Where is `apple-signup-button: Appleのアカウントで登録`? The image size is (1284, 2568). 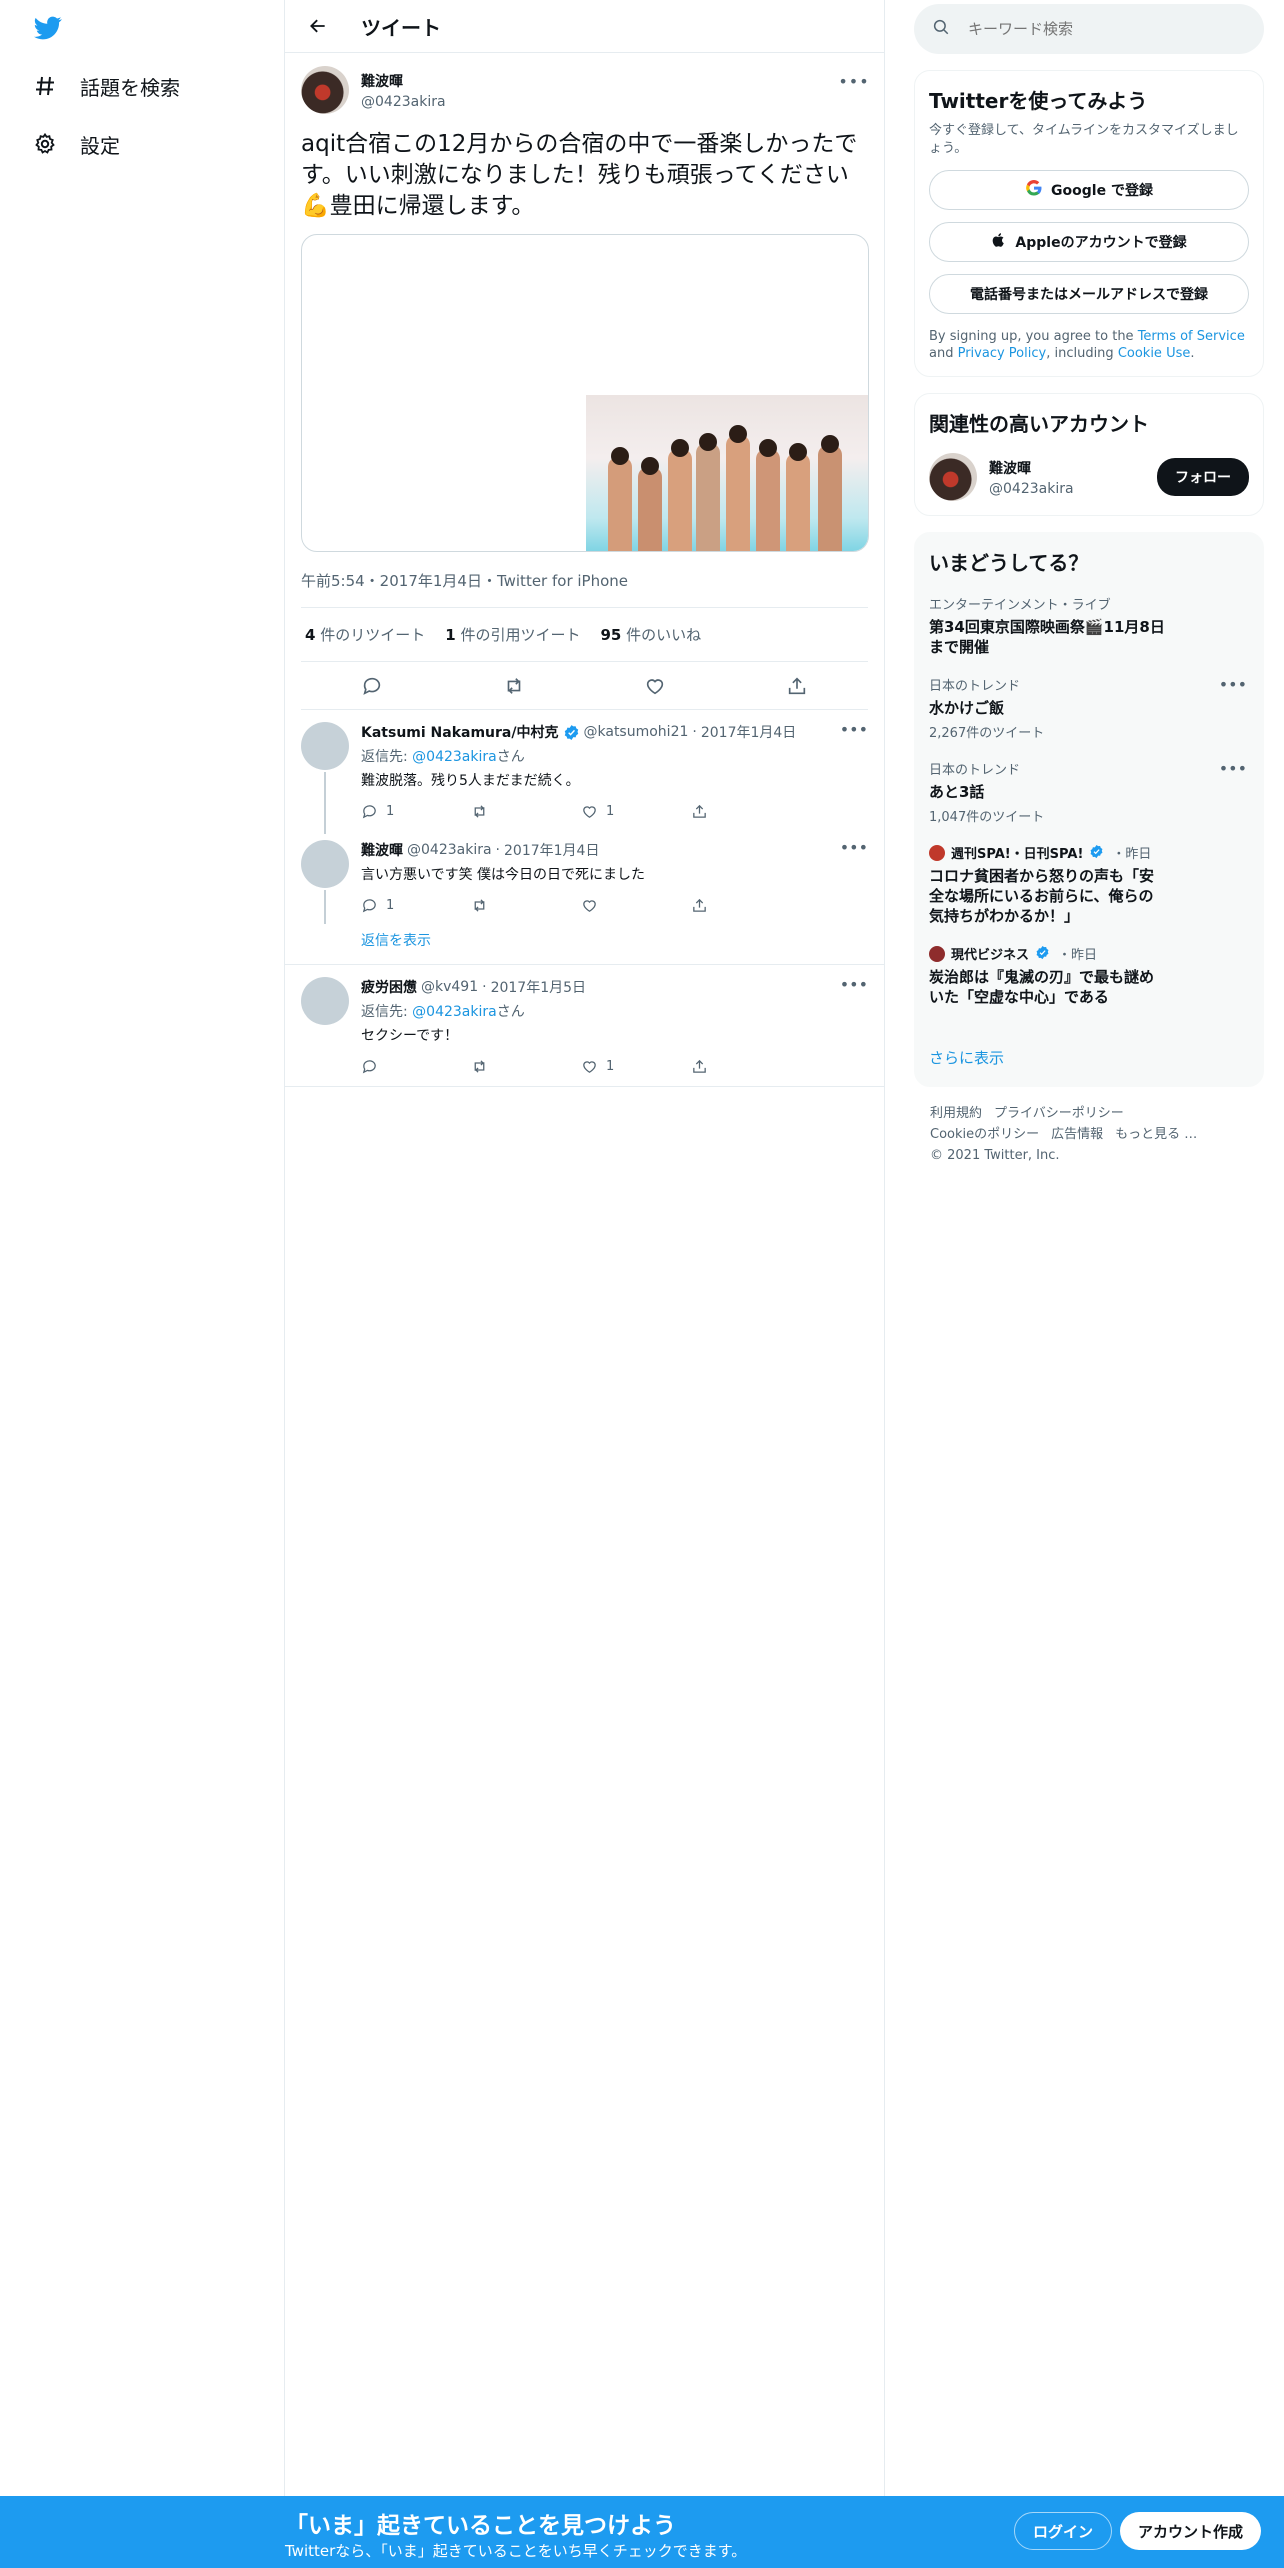
apple-signup-button: Appleのアカウントで登録 is located at coordinates (1089, 242).